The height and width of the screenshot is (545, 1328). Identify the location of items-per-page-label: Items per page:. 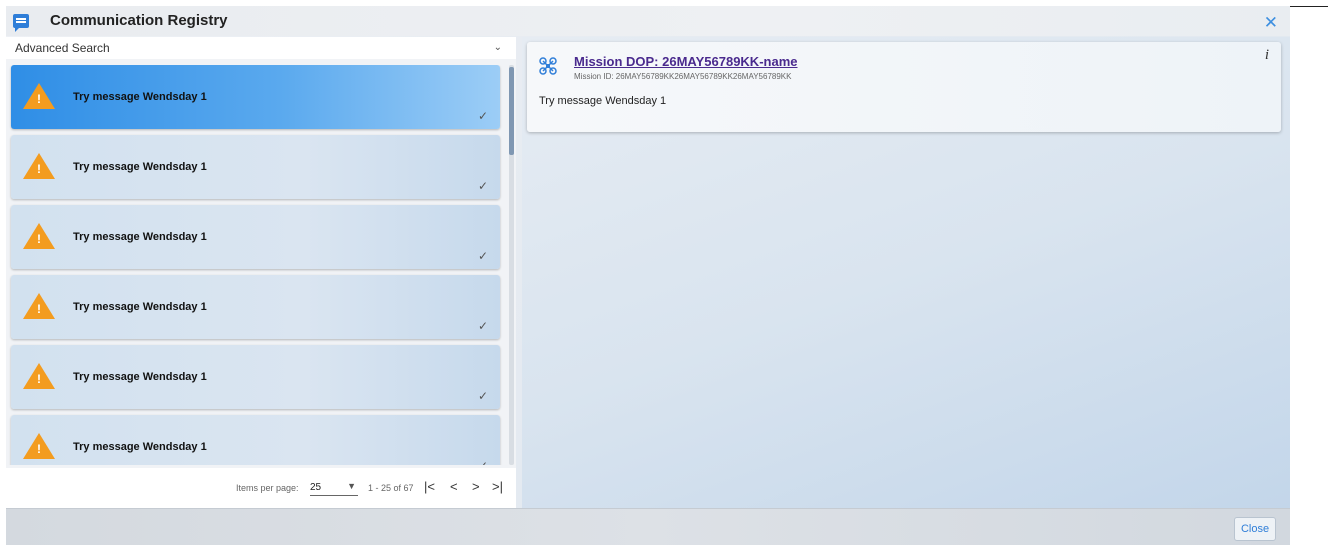
(267, 488).